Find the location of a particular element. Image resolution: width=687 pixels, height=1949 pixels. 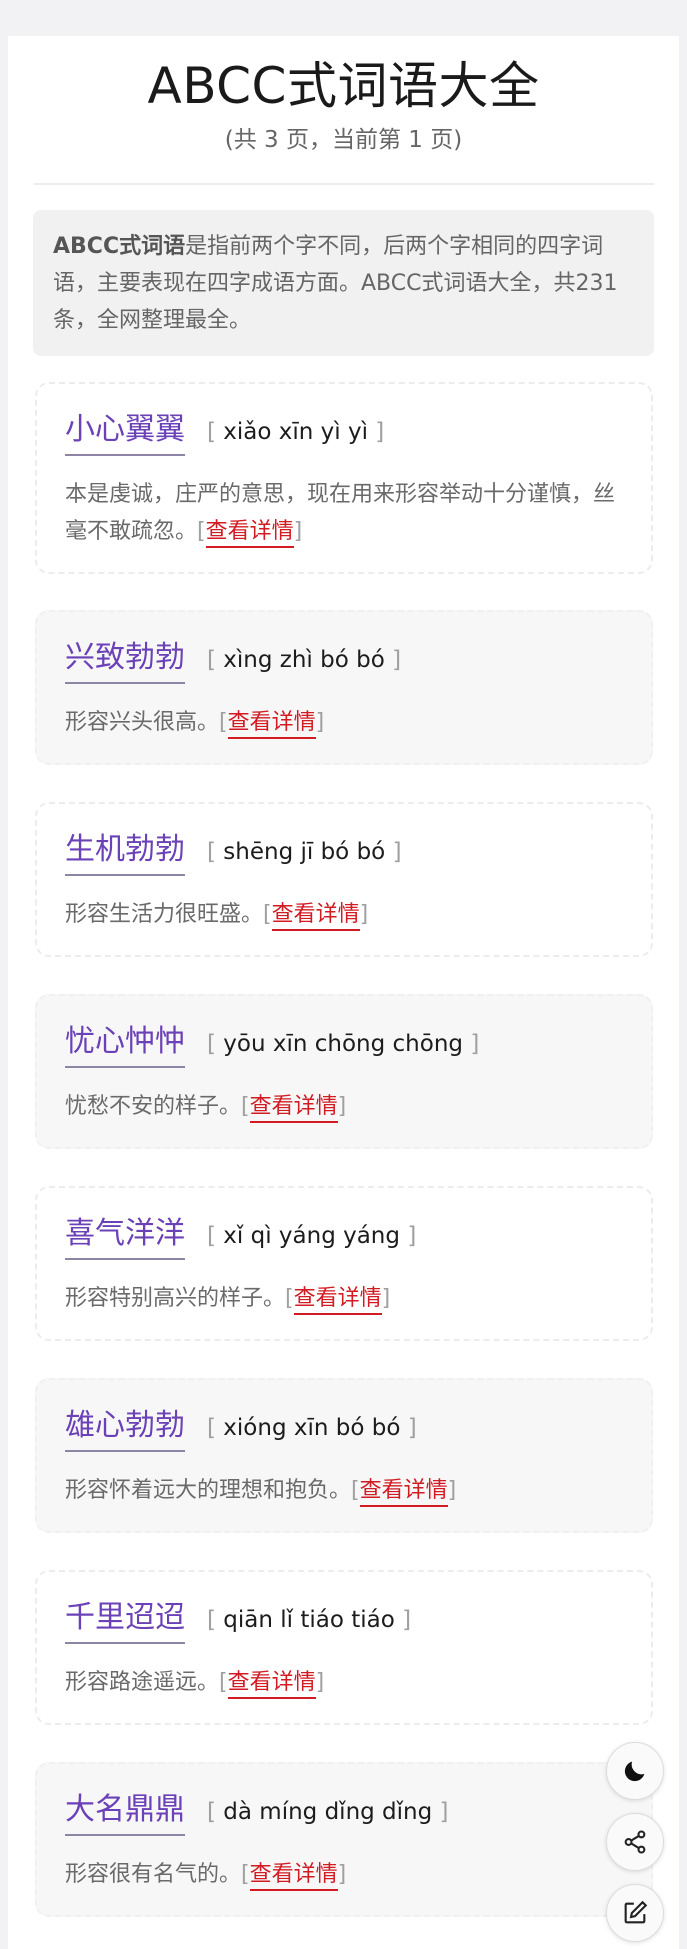

word-description: 形容生活力很旺盛。[查看详情] is located at coordinates (344, 914).